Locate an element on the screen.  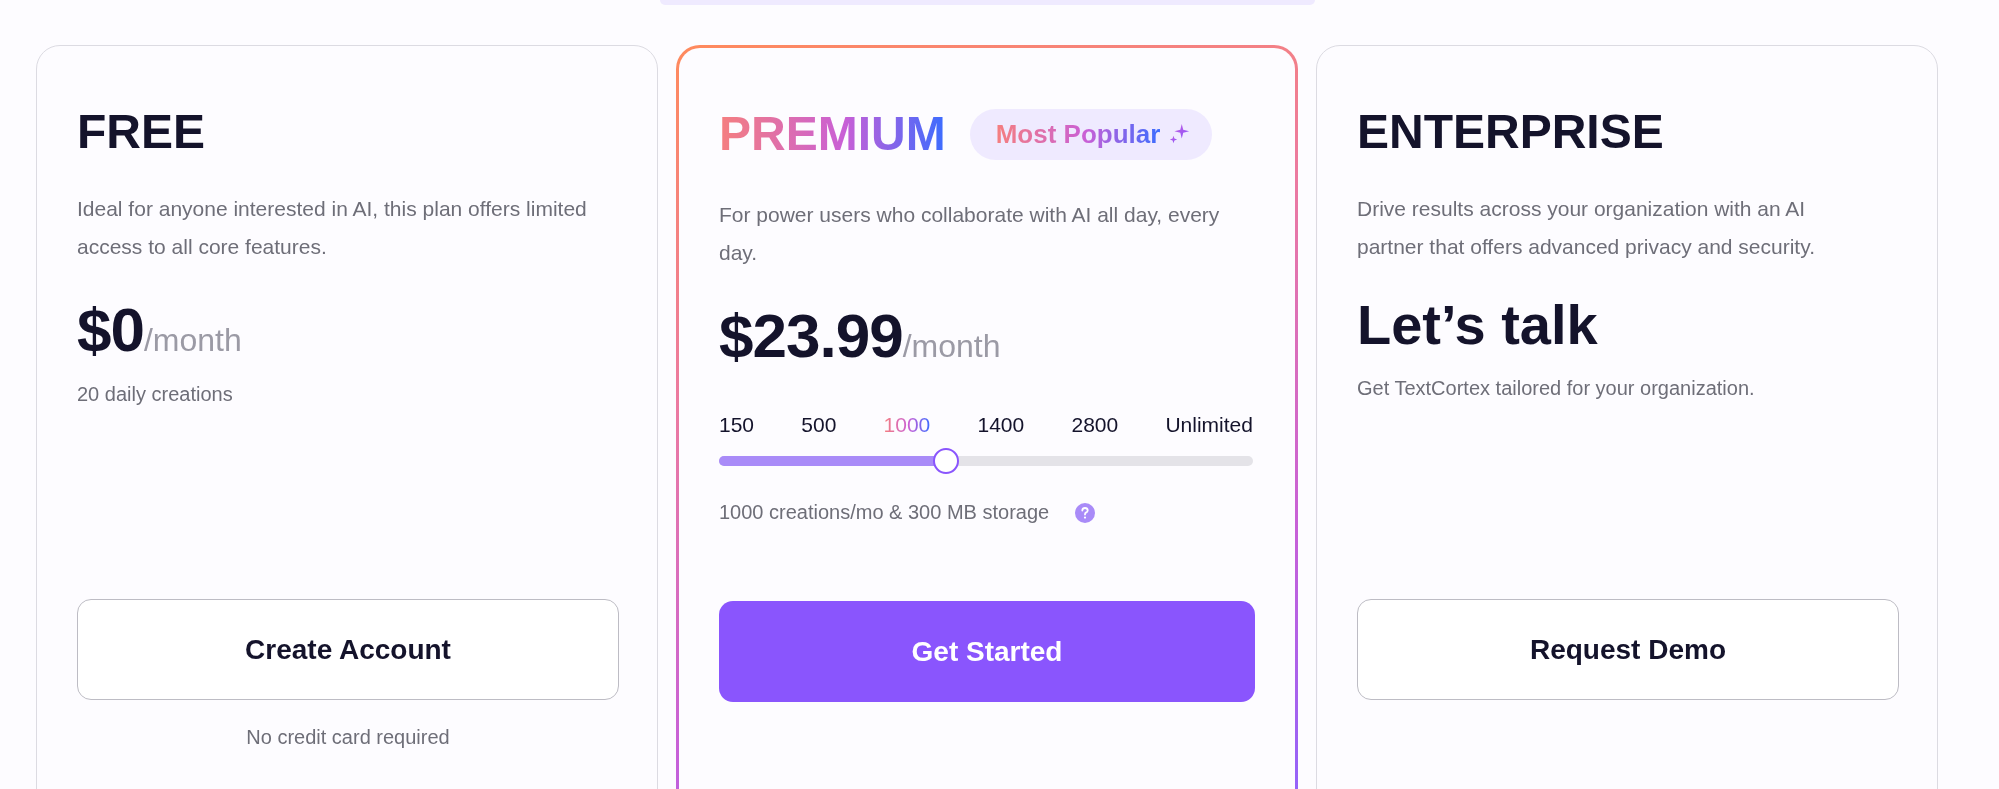
plan-description: For power users who collaborate with AI all day, every day. is located at coordinates (970, 234).